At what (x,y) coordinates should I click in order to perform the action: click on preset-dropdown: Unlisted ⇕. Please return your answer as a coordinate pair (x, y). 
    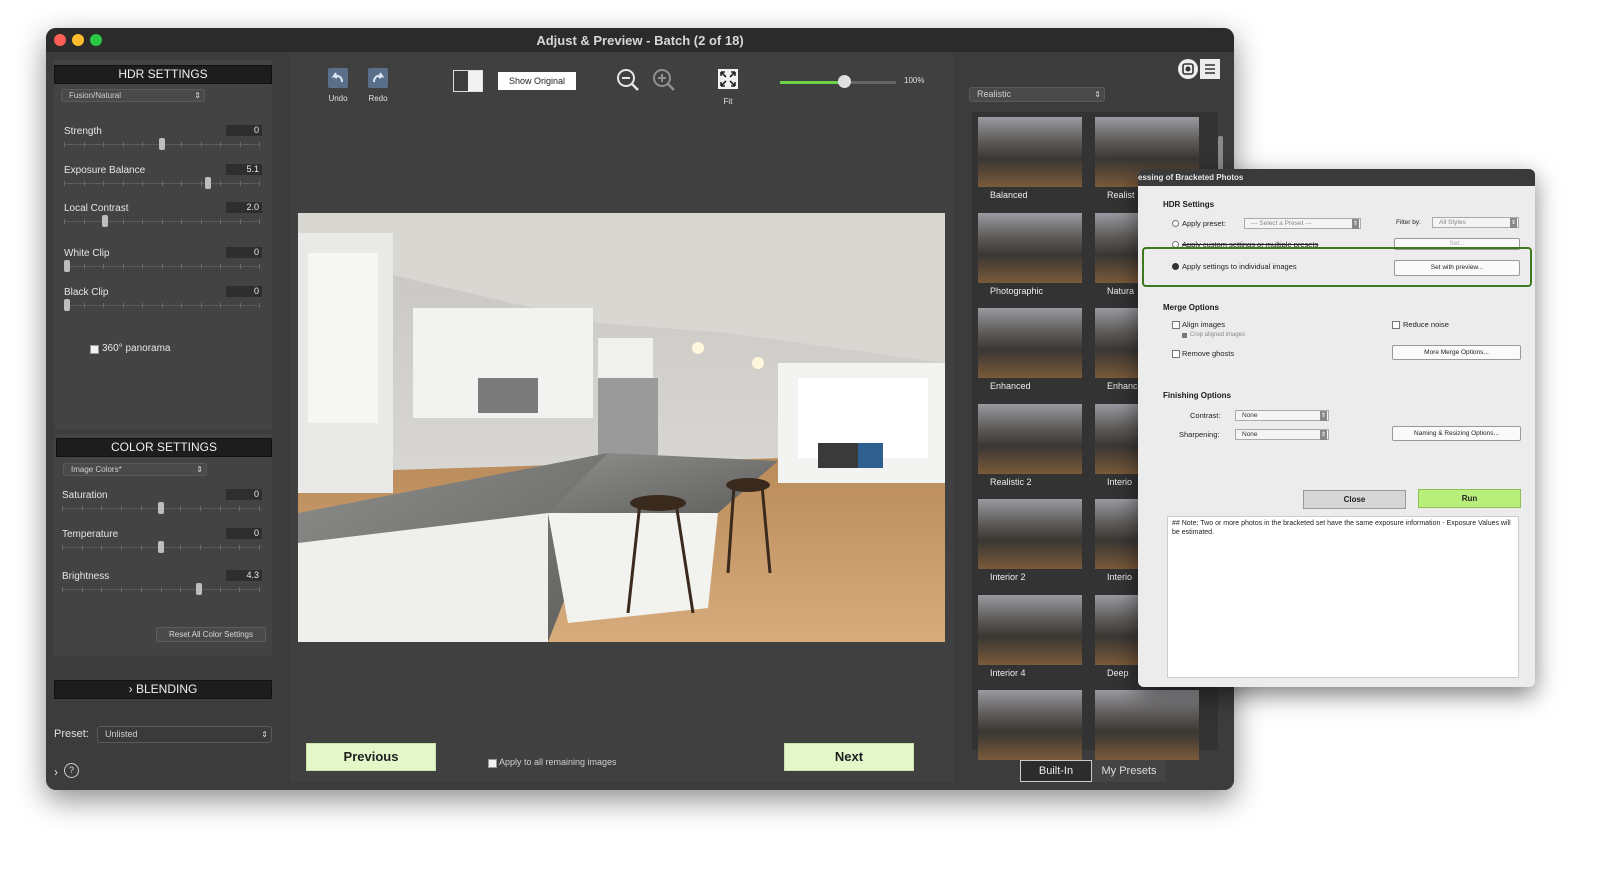
    Looking at the image, I should click on (184, 734).